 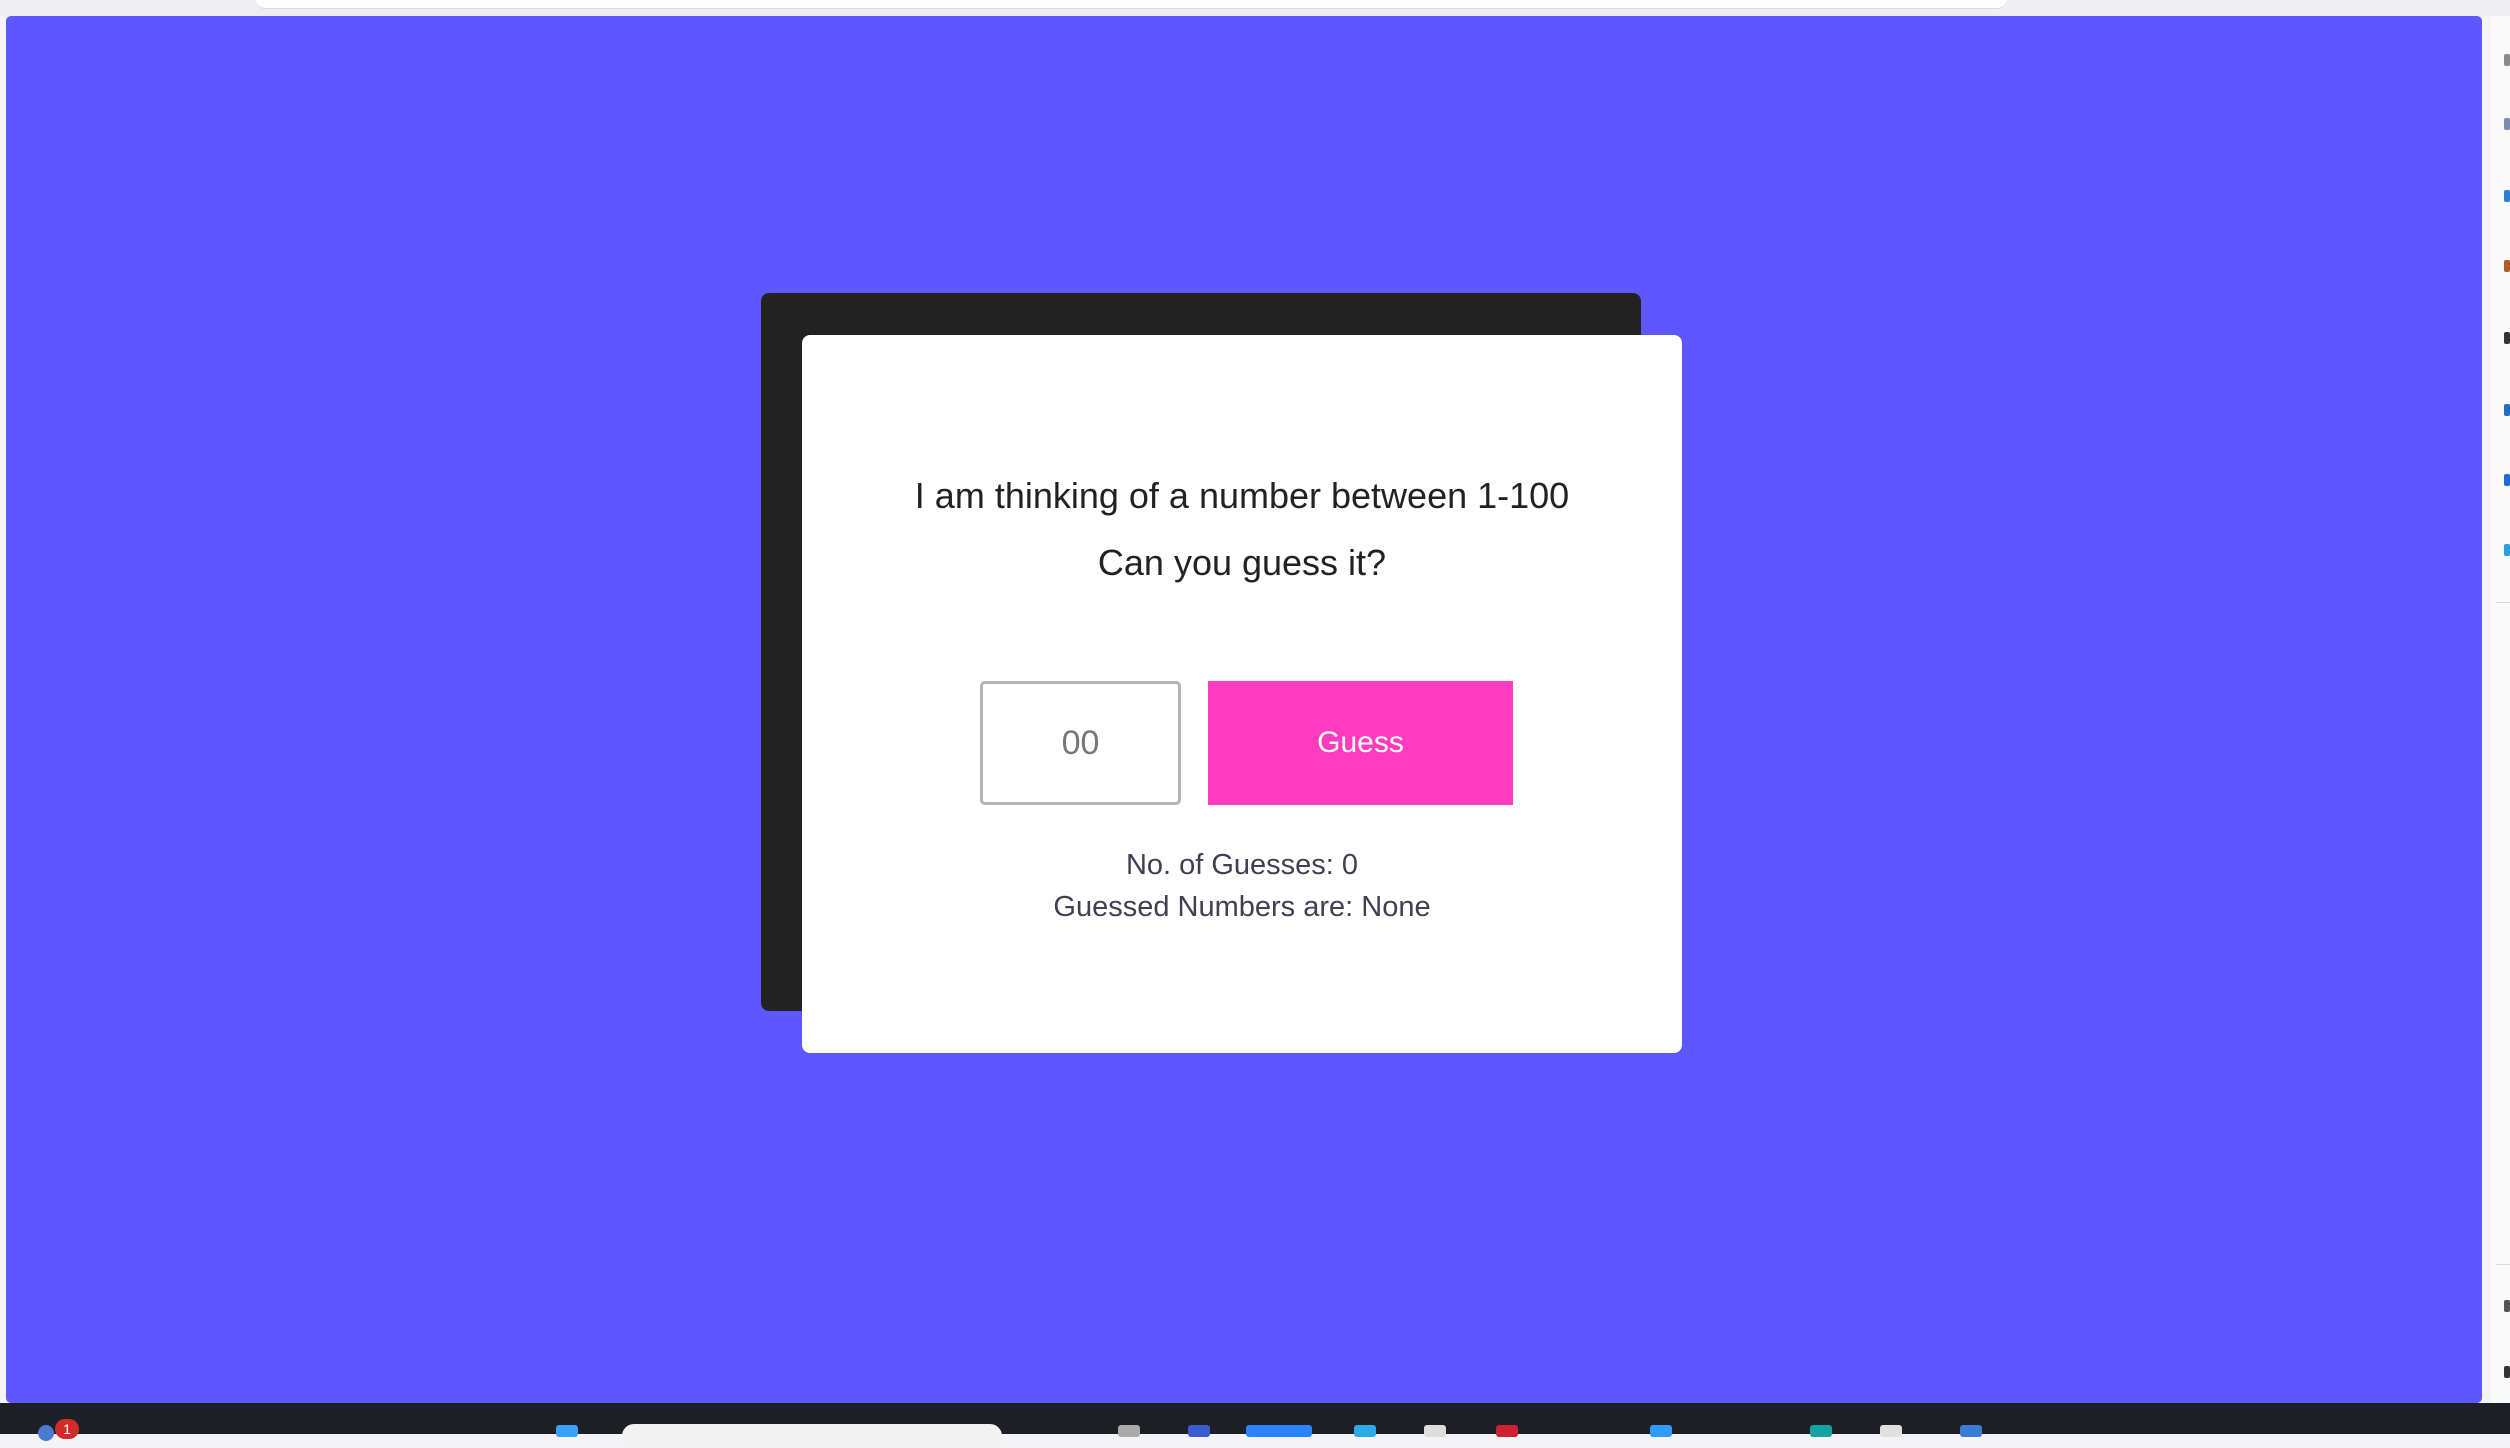 I want to click on guesses-count: No. of Guesses: 0, so click(x=1242, y=865).